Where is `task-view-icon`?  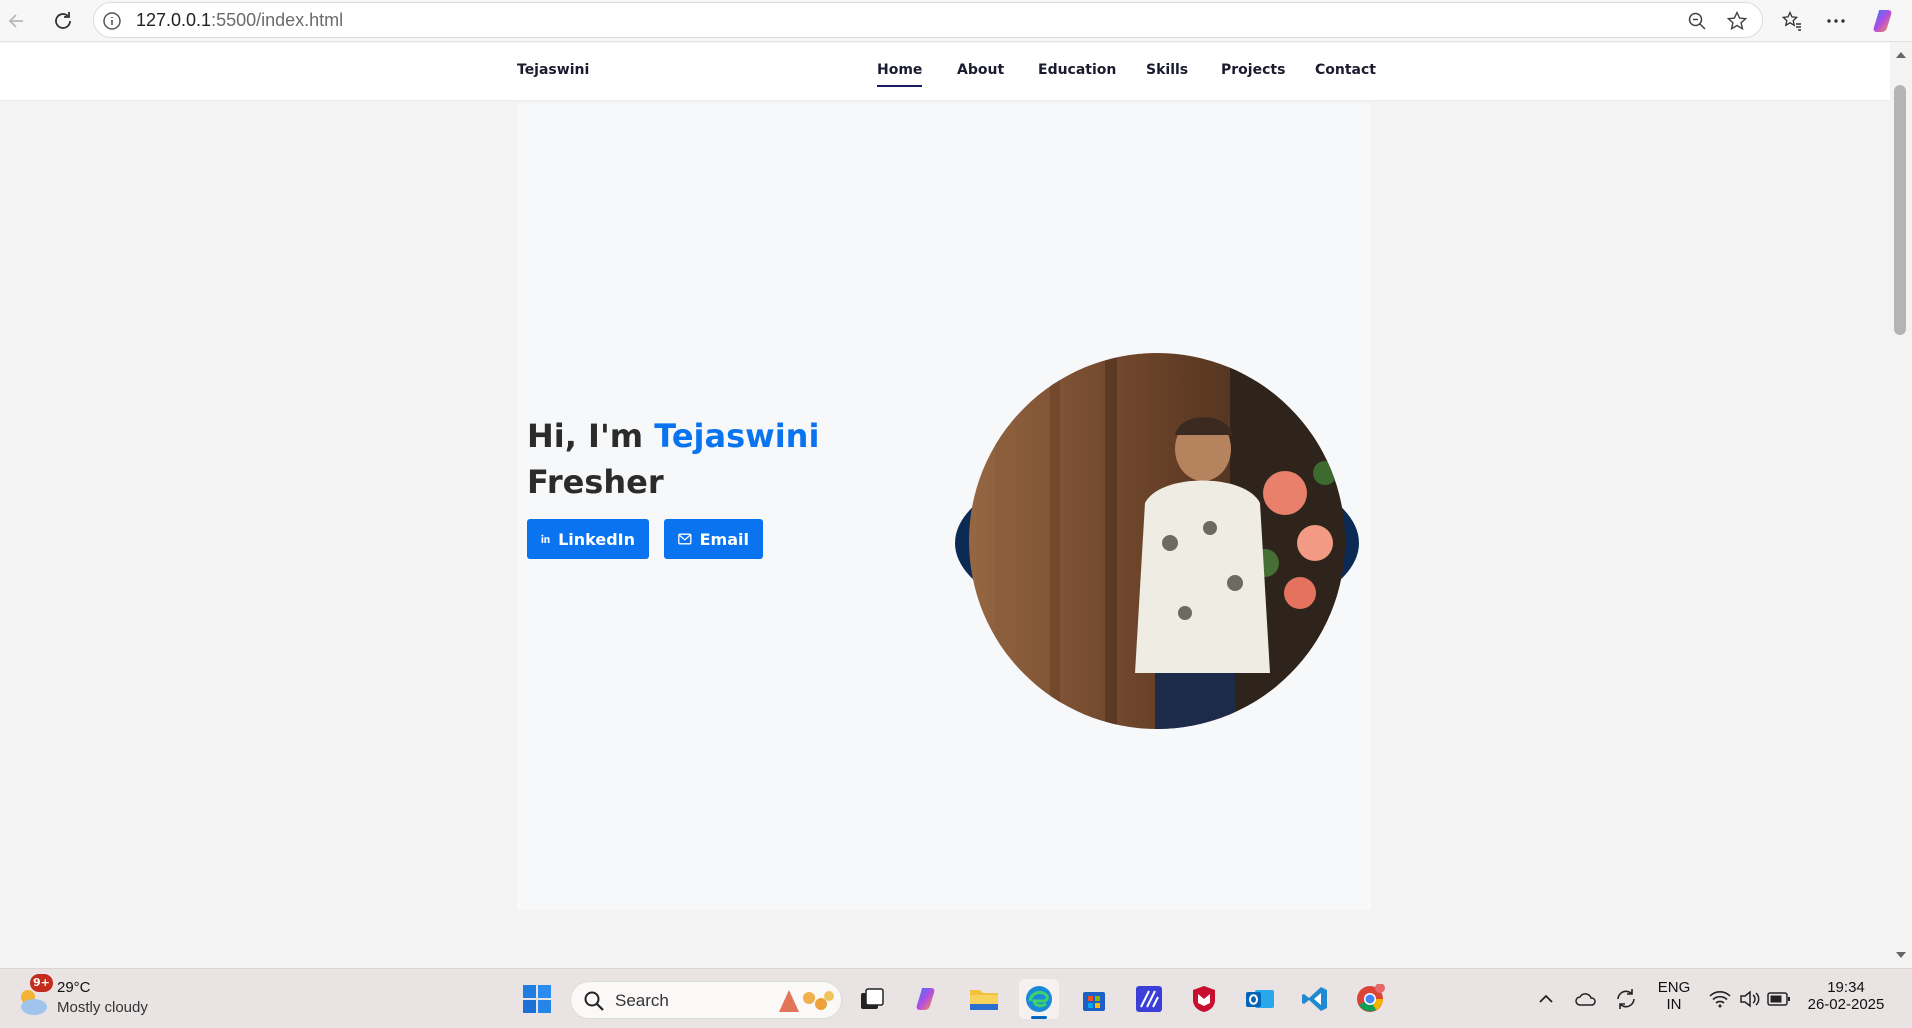
task-view-icon is located at coordinates (872, 998).